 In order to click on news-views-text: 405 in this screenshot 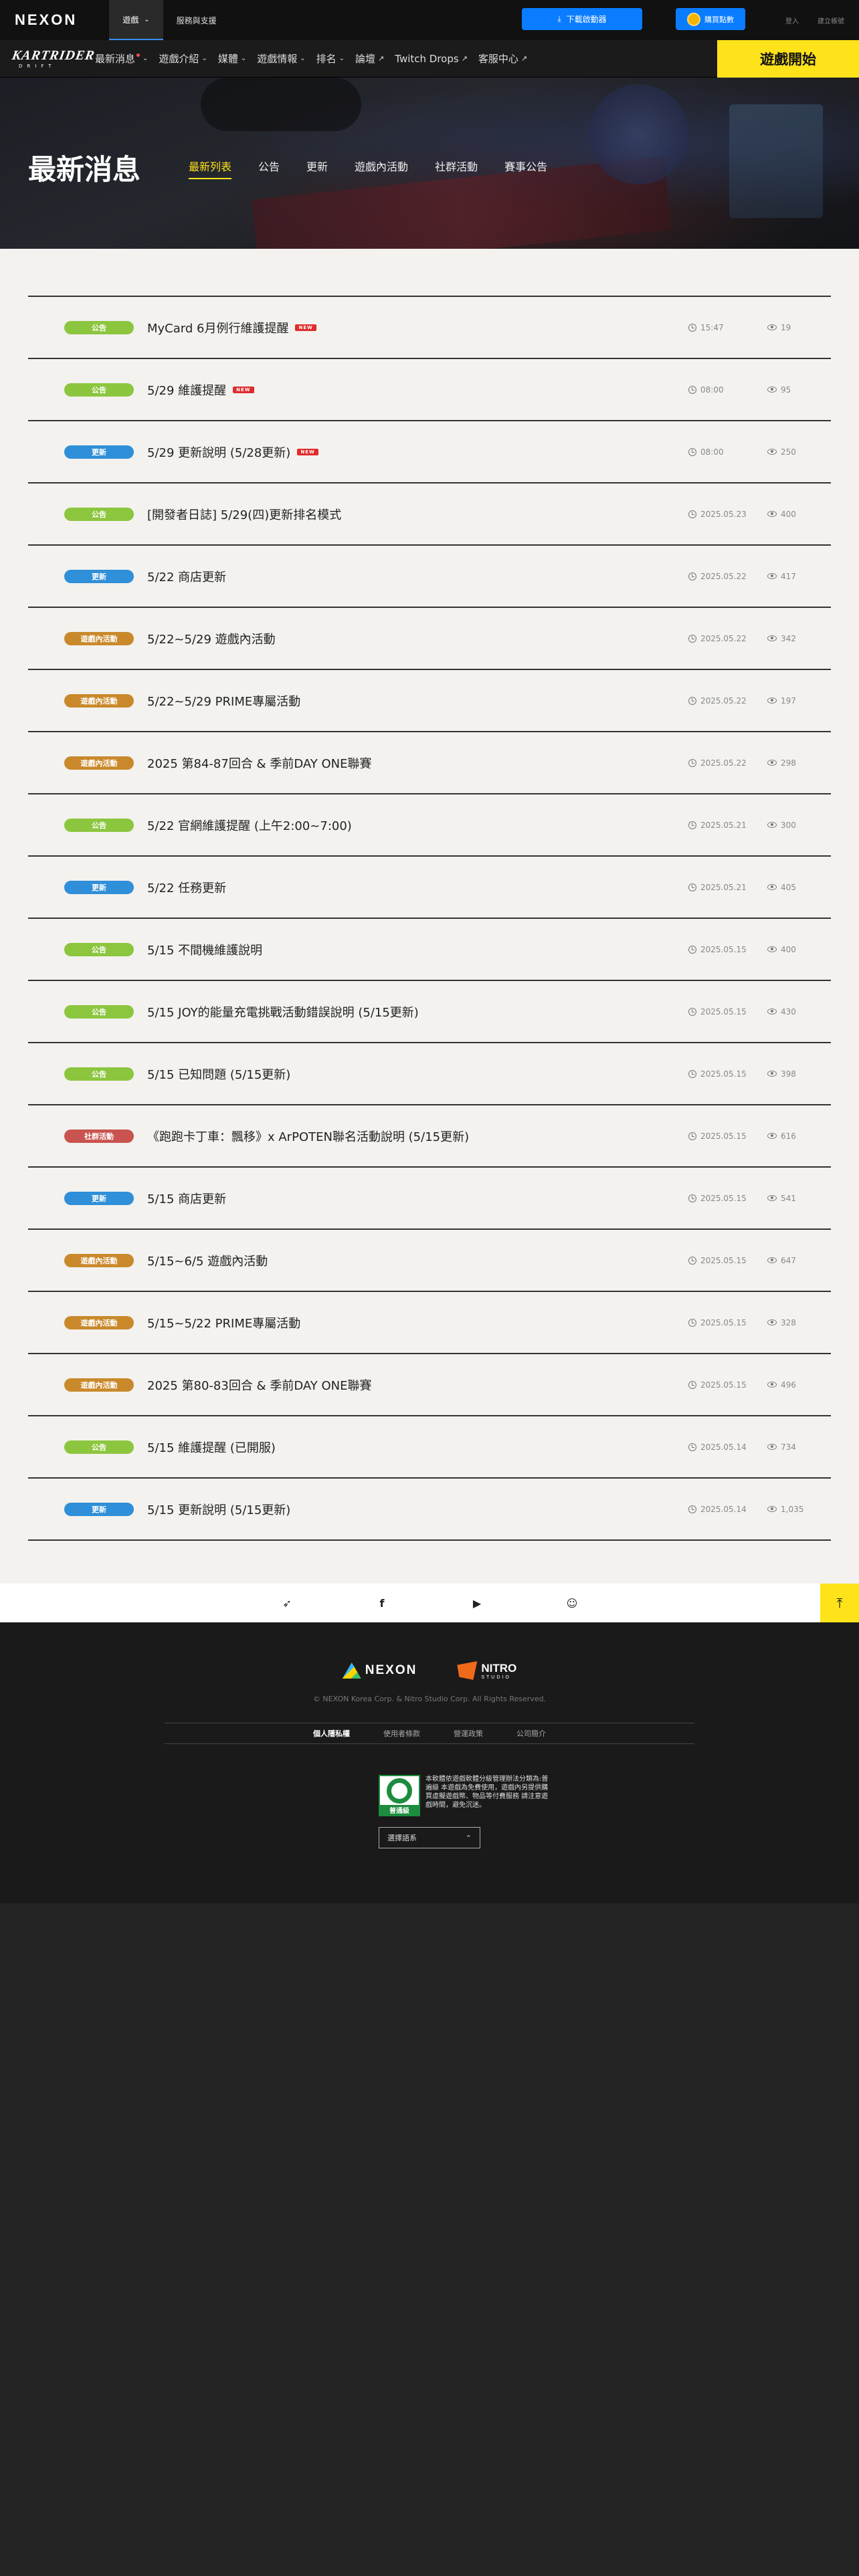, I will do `click(789, 887)`.